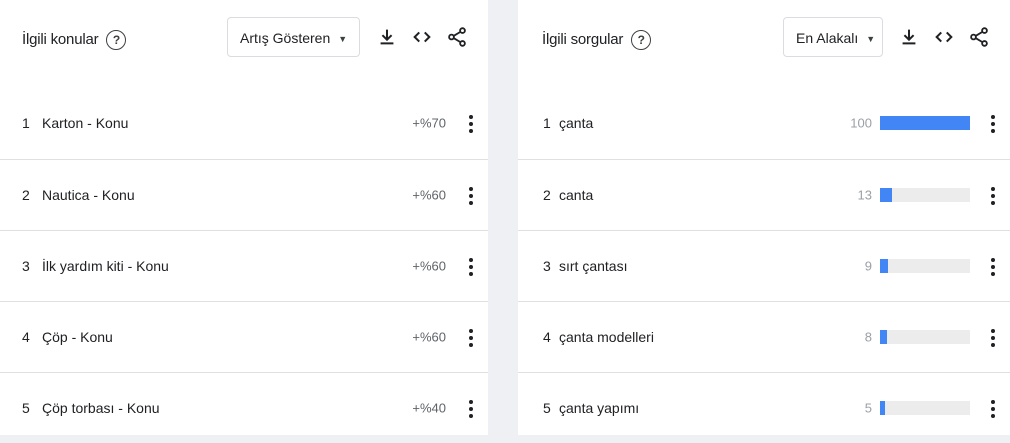  What do you see at coordinates (244, 123) in the screenshot?
I see `list-item: 1 Karton - Konu +%70` at bounding box center [244, 123].